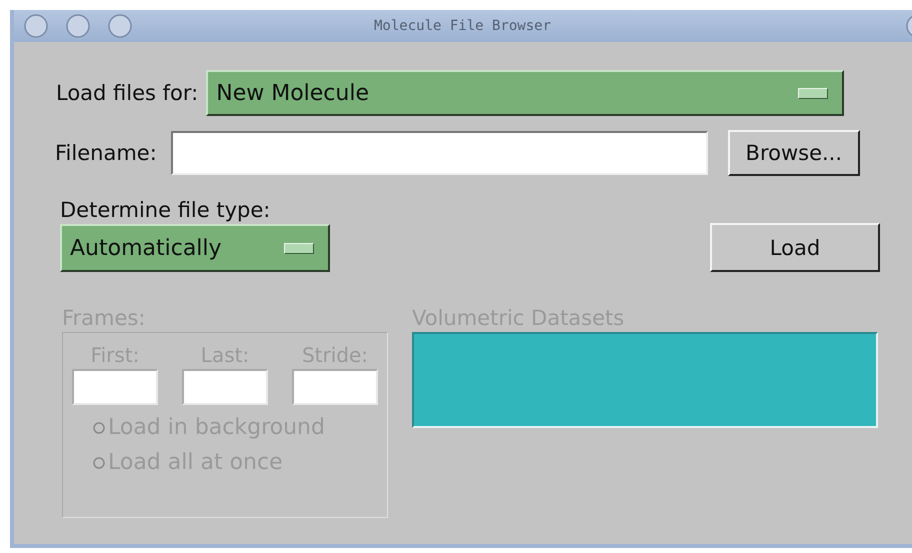  What do you see at coordinates (127, 93) in the screenshot?
I see `field-label: Load files for:` at bounding box center [127, 93].